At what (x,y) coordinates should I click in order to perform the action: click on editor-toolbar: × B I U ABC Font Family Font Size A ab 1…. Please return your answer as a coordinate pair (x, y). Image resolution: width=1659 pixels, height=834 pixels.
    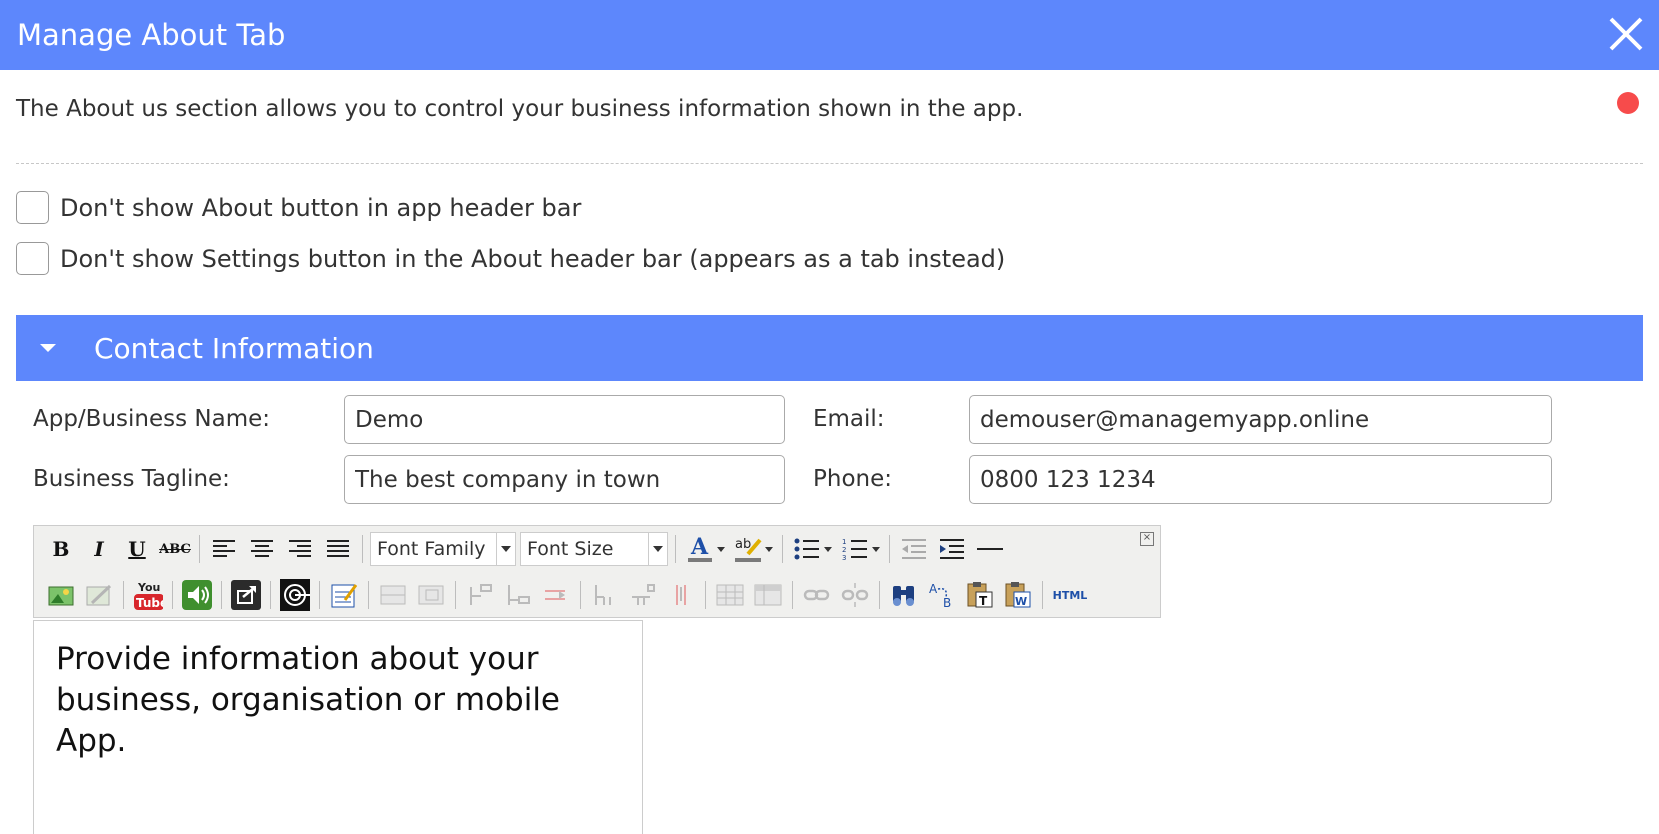
    Looking at the image, I should click on (597, 571).